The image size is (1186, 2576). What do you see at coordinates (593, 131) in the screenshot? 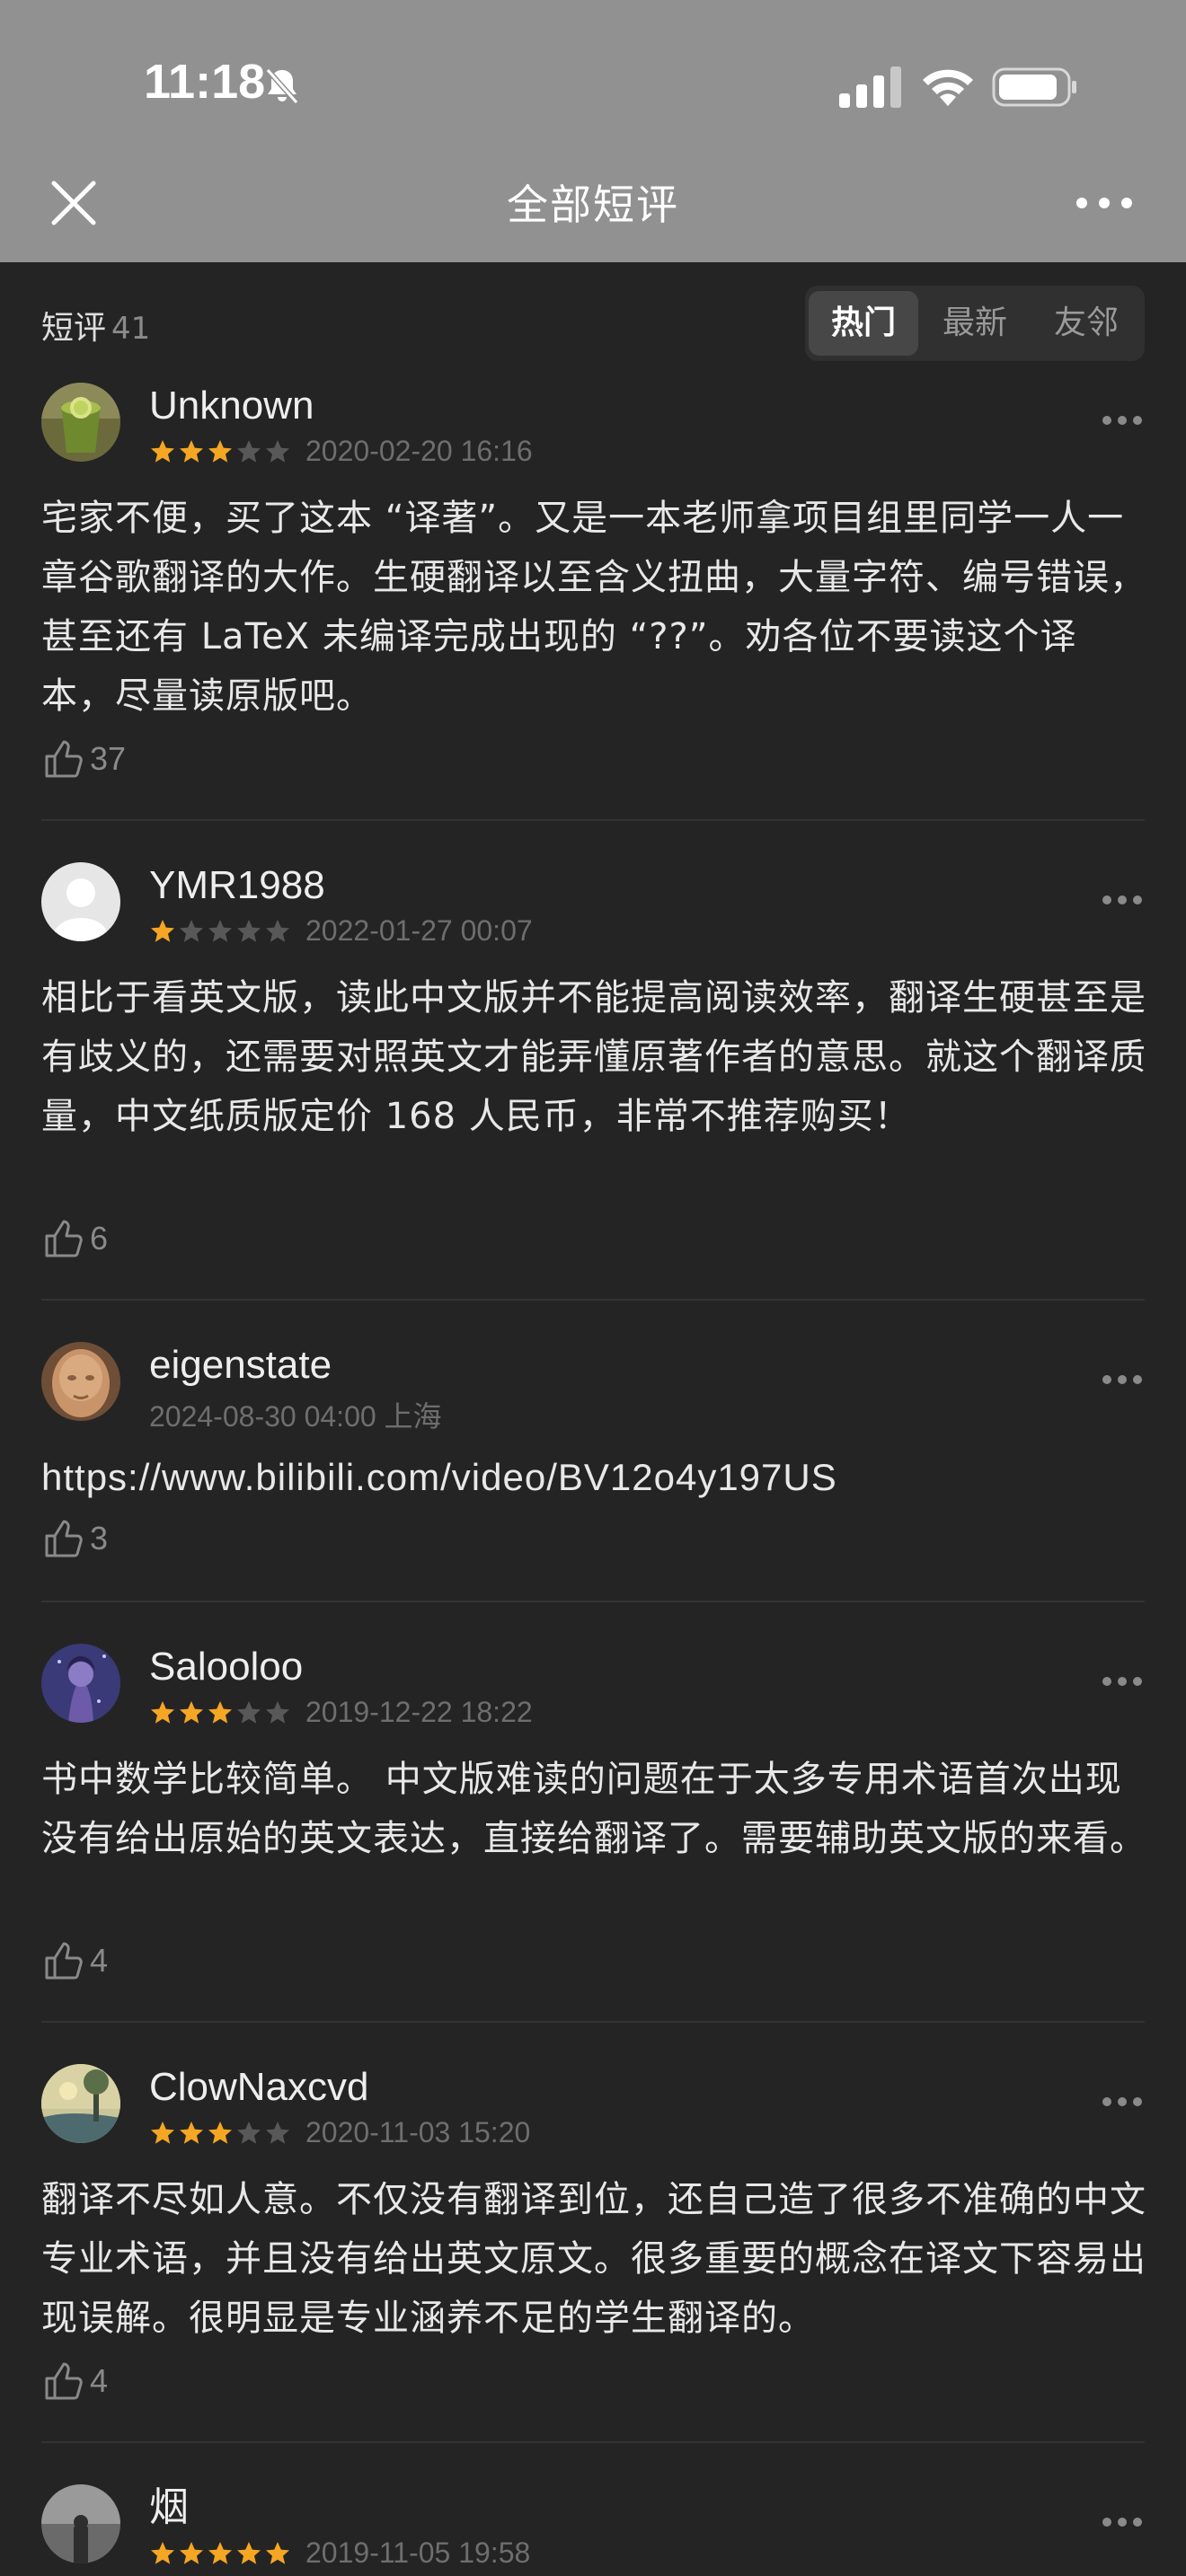
I see `top-bar: 11:18 全部短评` at bounding box center [593, 131].